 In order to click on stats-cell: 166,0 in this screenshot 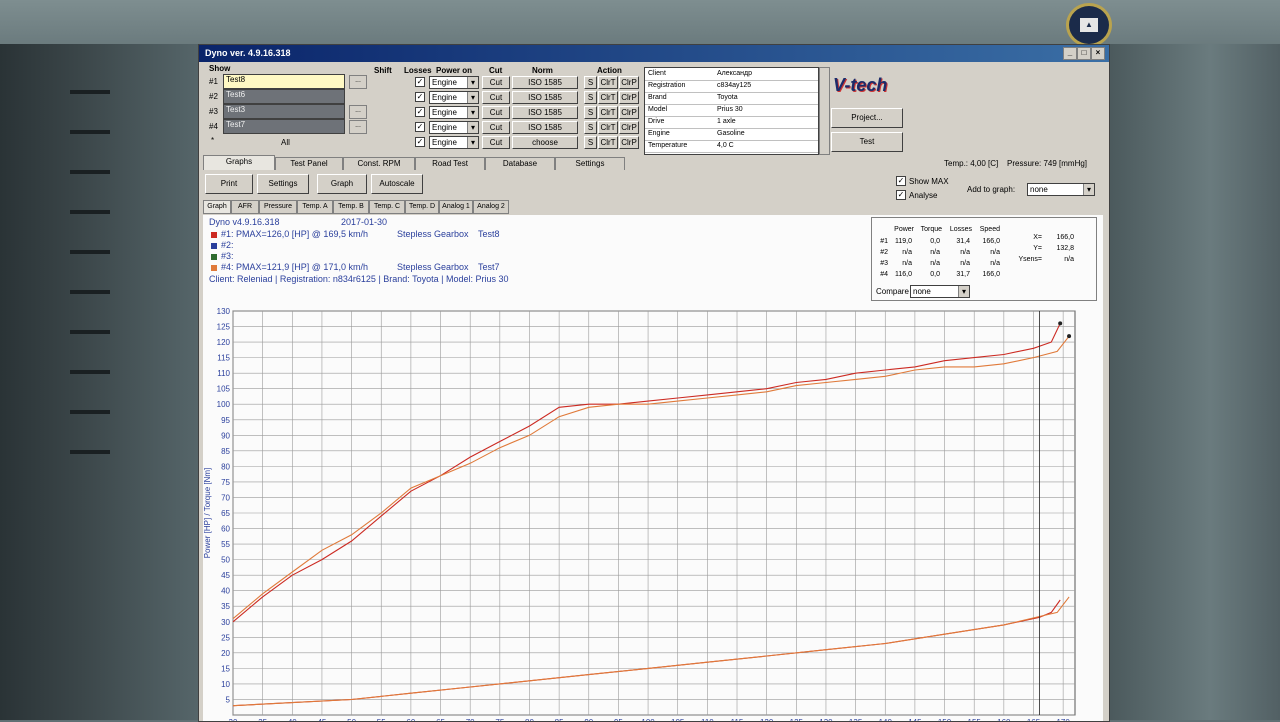, I will do `click(991, 241)`.